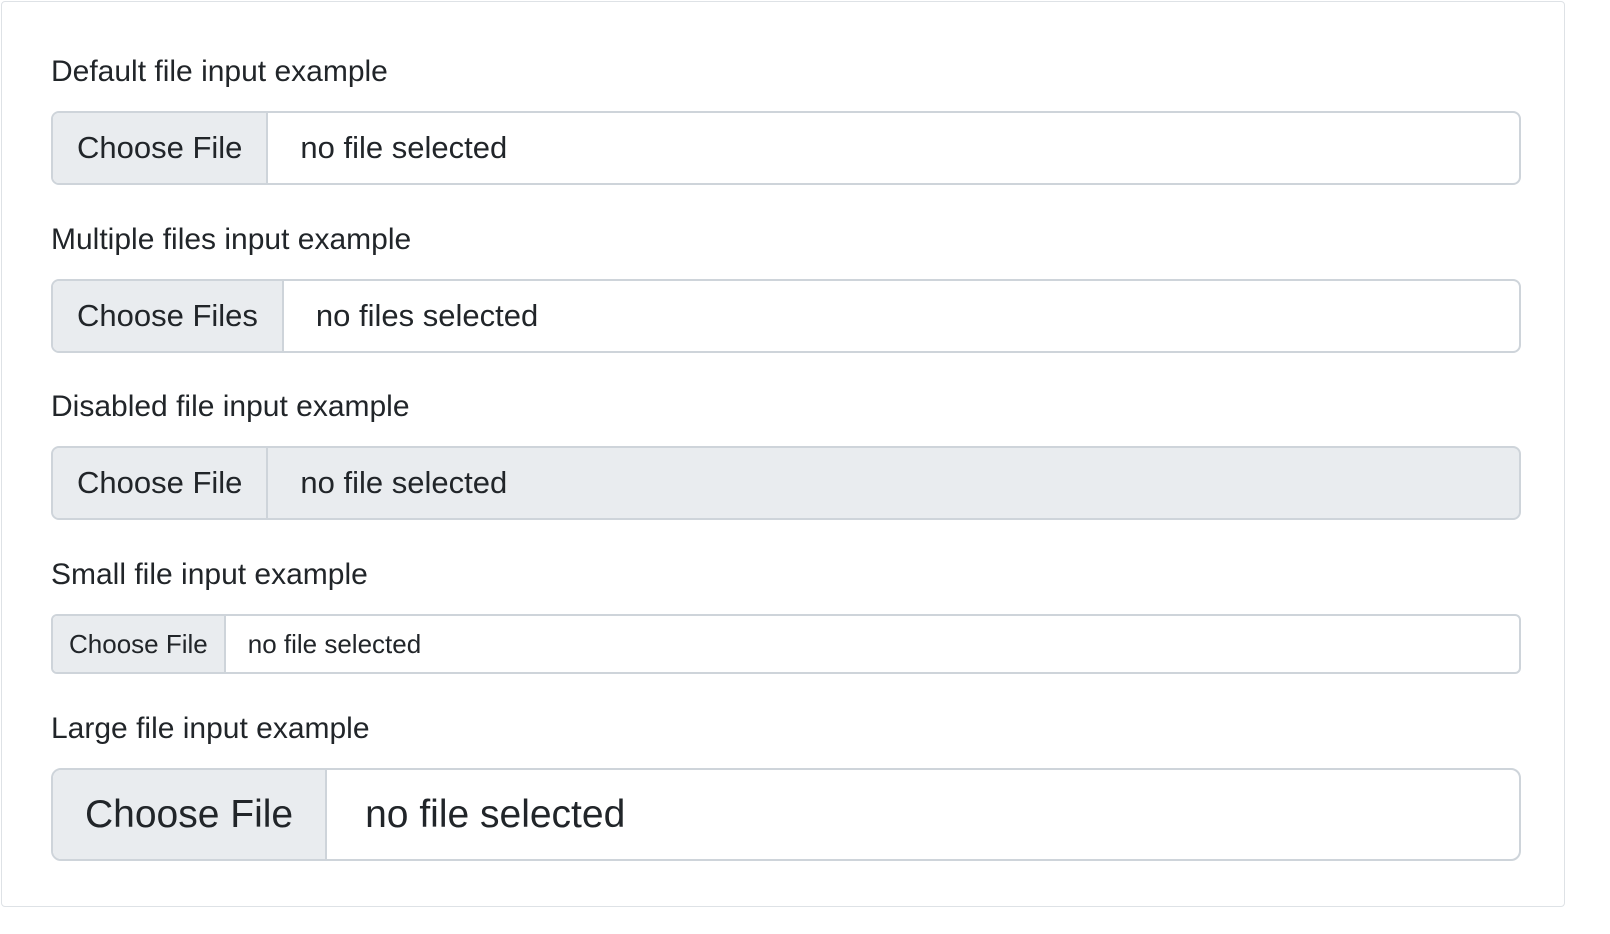 The width and height of the screenshot is (1610, 934). What do you see at coordinates (210, 728) in the screenshot?
I see `large-file-label: Large file input example` at bounding box center [210, 728].